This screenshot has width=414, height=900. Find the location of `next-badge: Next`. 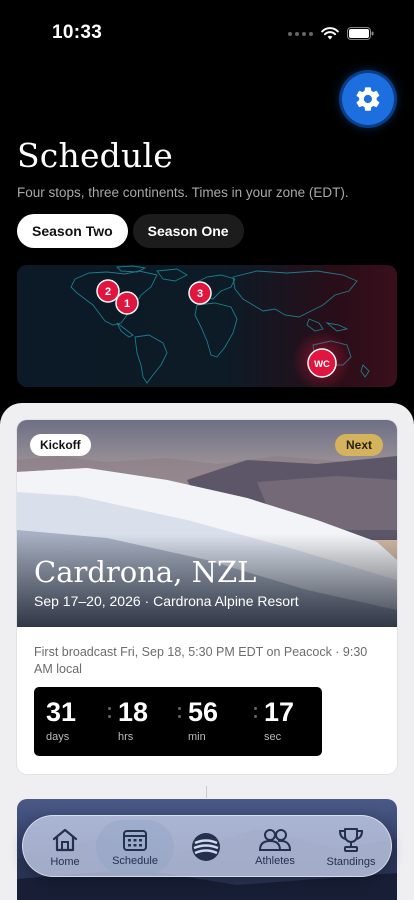

next-badge: Next is located at coordinates (358, 445).